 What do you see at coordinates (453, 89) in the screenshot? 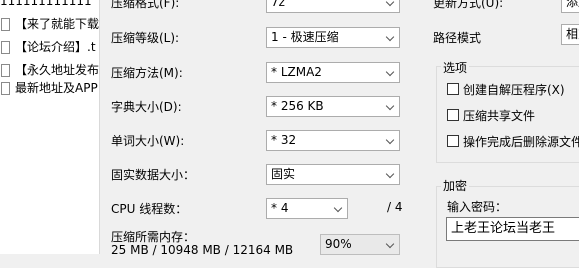
I see `sfx-checkbox` at bounding box center [453, 89].